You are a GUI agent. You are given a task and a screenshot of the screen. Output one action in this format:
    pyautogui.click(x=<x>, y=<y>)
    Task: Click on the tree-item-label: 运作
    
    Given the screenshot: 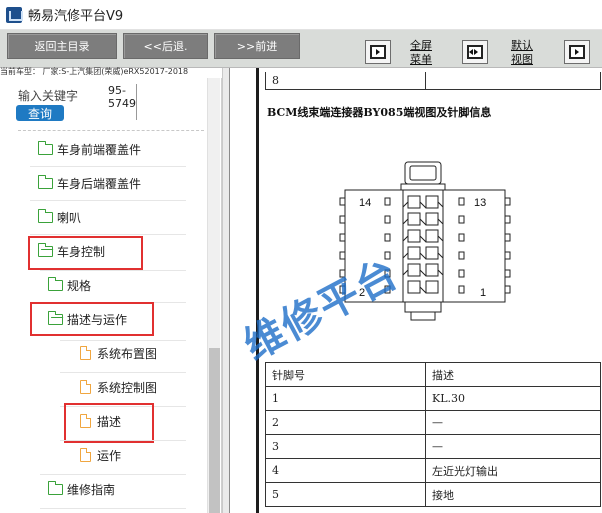 What is the action you would take?
    pyautogui.click(x=109, y=455)
    